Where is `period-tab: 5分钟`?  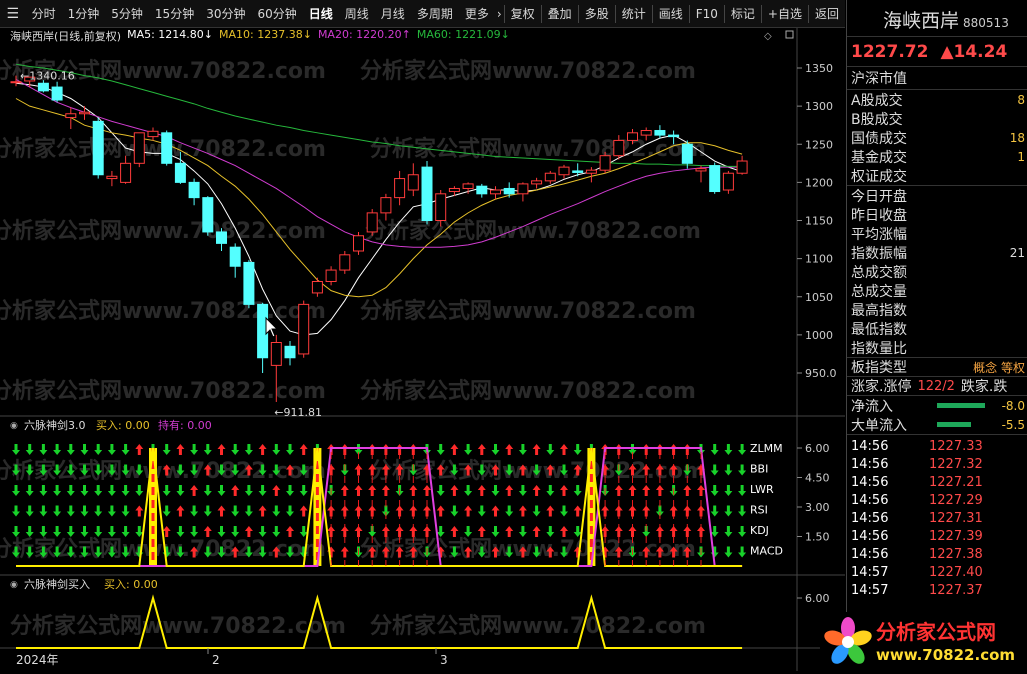
period-tab: 5分钟 is located at coordinates (127, 13).